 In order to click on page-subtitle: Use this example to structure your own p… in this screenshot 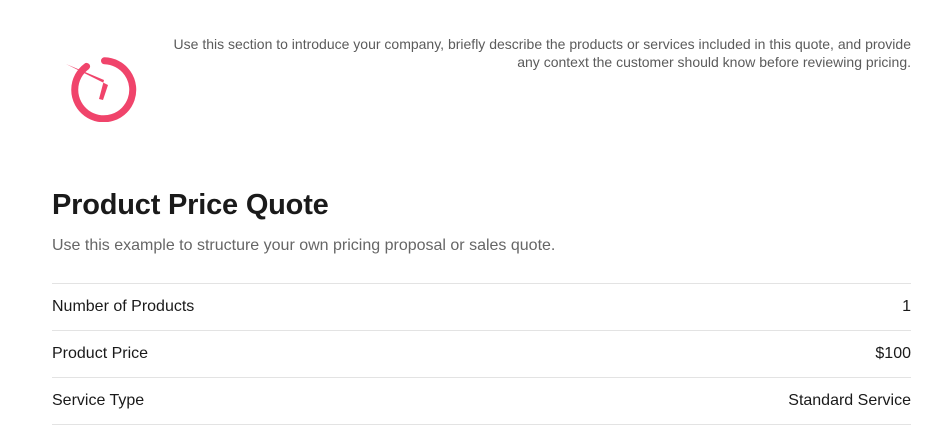, I will do `click(304, 245)`.